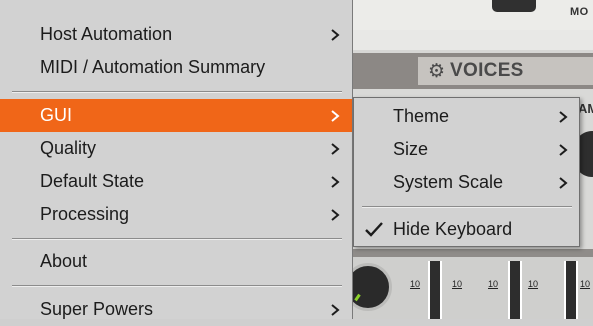 Image resolution: width=593 pixels, height=326 pixels. I want to click on panel-stripe, so click(472, 40).